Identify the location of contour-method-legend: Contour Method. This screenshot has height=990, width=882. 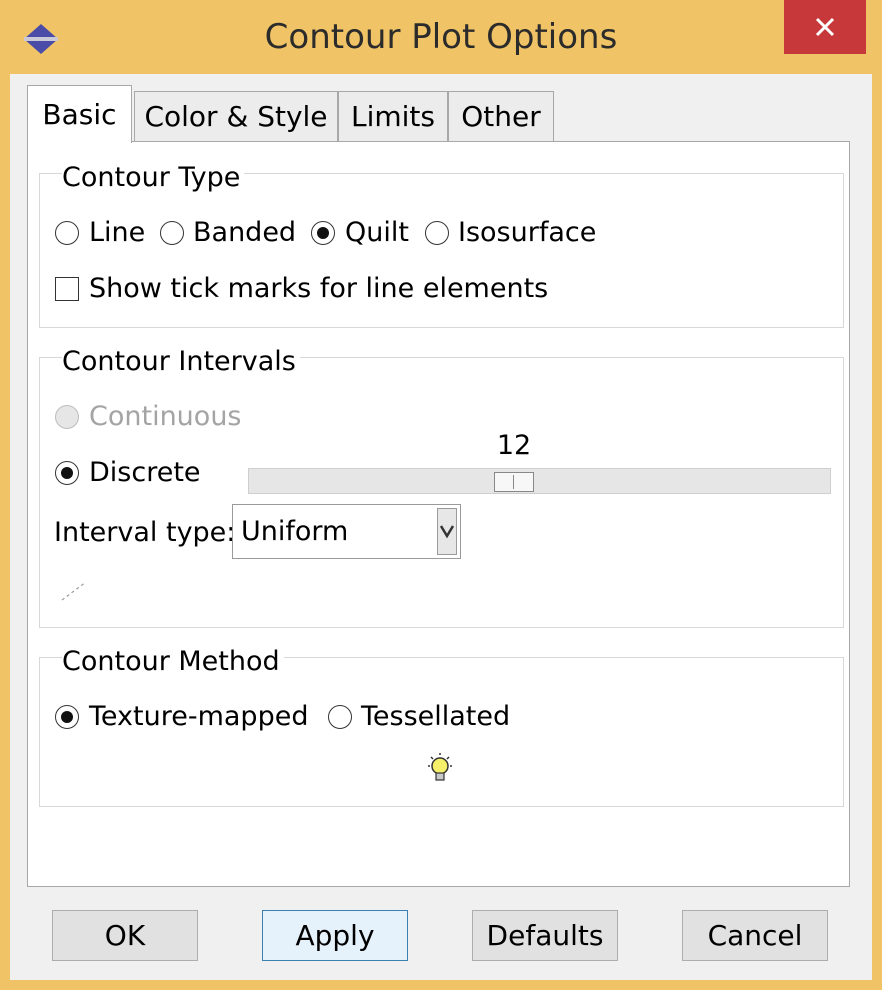
(173, 662).